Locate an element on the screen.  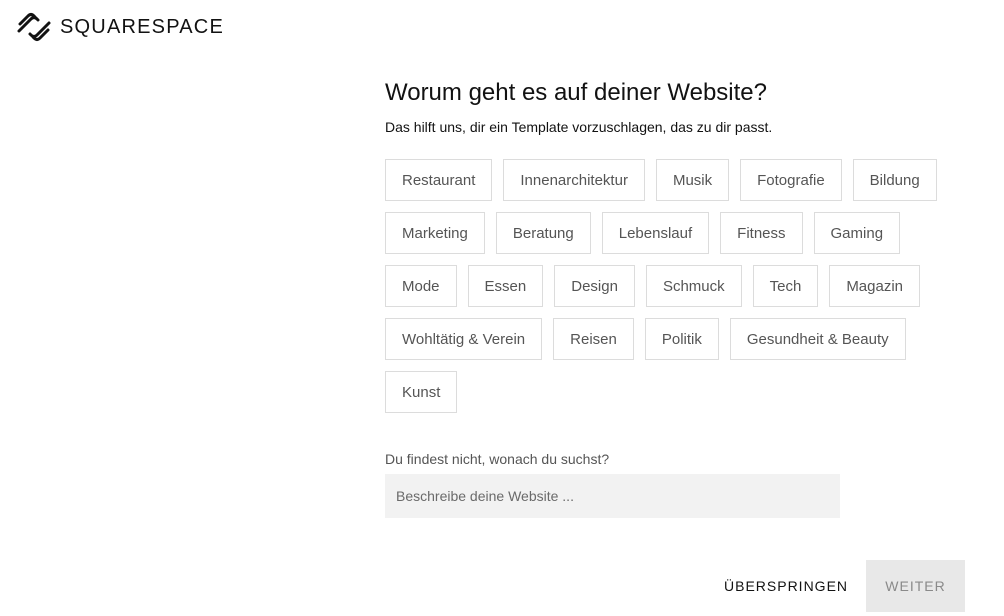
skip-button: ÜBERSPRINGEN is located at coordinates (786, 586).